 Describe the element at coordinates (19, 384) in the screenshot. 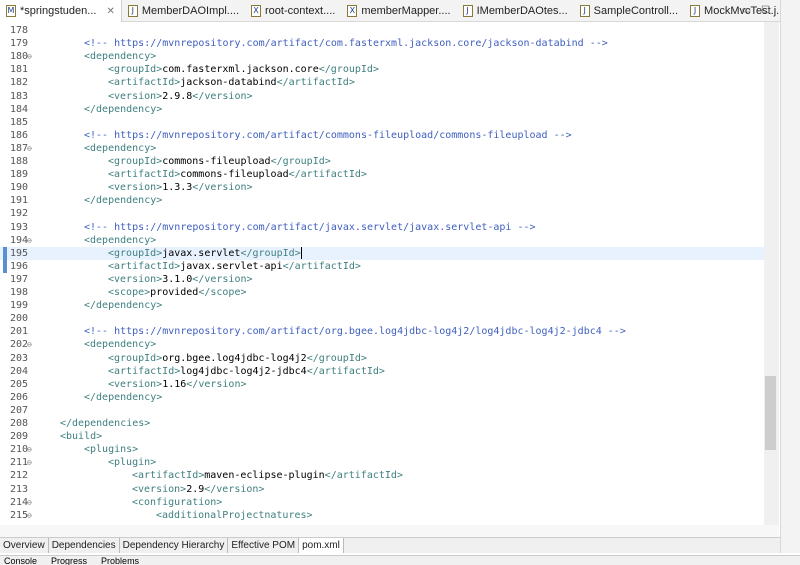

I see `line-number: 205` at that location.